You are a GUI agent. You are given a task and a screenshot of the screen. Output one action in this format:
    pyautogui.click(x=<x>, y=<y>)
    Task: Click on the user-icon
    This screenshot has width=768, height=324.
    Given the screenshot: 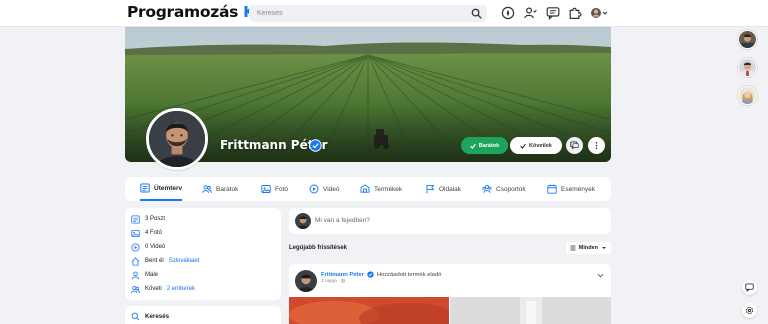 What is the action you would take?
    pyautogui.click(x=135, y=275)
    